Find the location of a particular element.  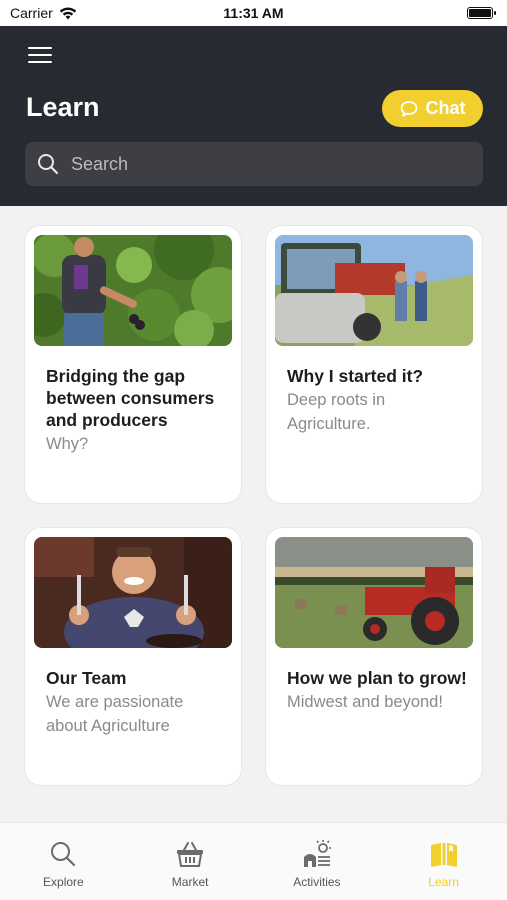

status-bar: Carrier 11:31 AM is located at coordinates (253, 13).